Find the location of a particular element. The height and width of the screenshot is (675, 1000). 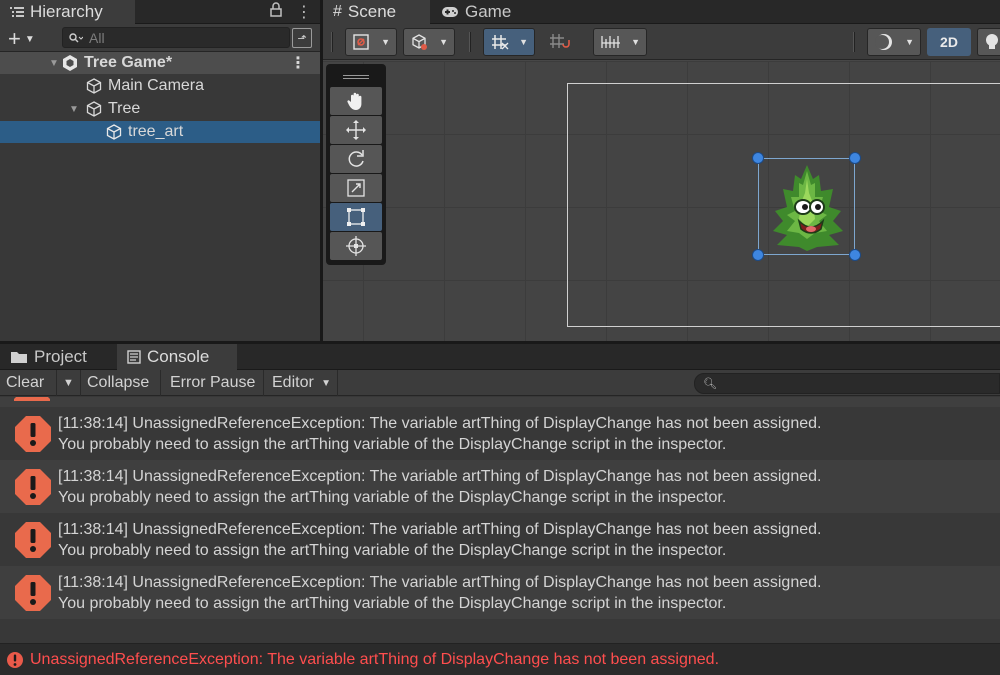

scene-tabbar: # Scene Game is located at coordinates (661, 12).